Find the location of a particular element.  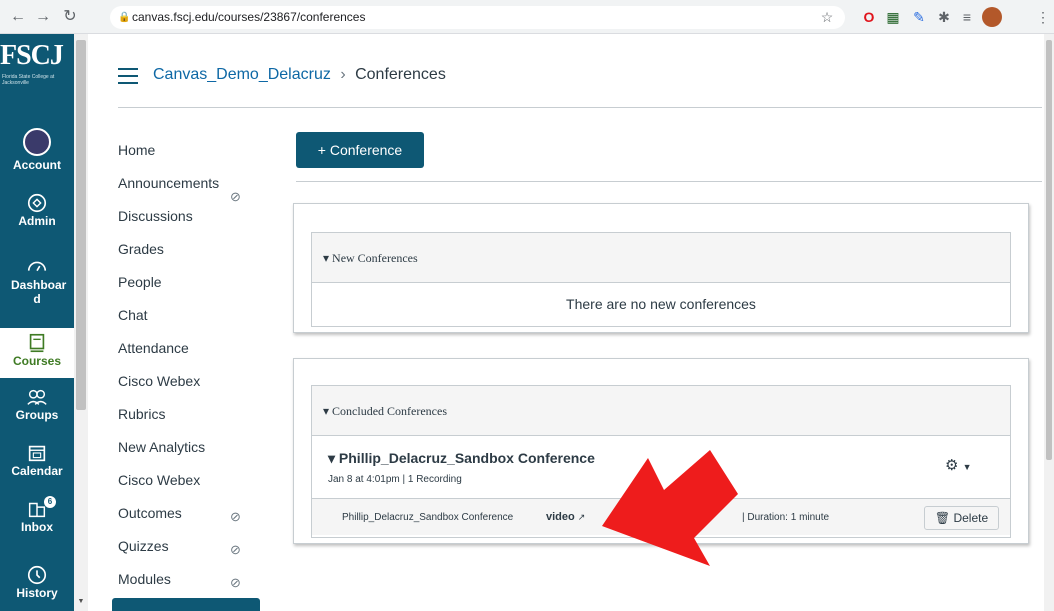

nav-groups-label: Groups is located at coordinates (37, 415).